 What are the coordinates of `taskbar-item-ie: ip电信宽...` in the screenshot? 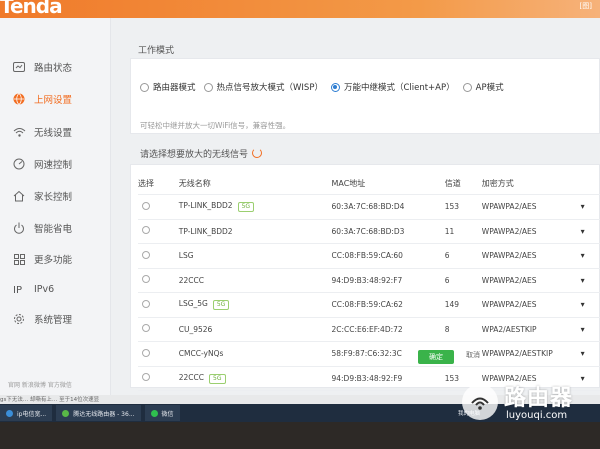 It's located at (26, 413).